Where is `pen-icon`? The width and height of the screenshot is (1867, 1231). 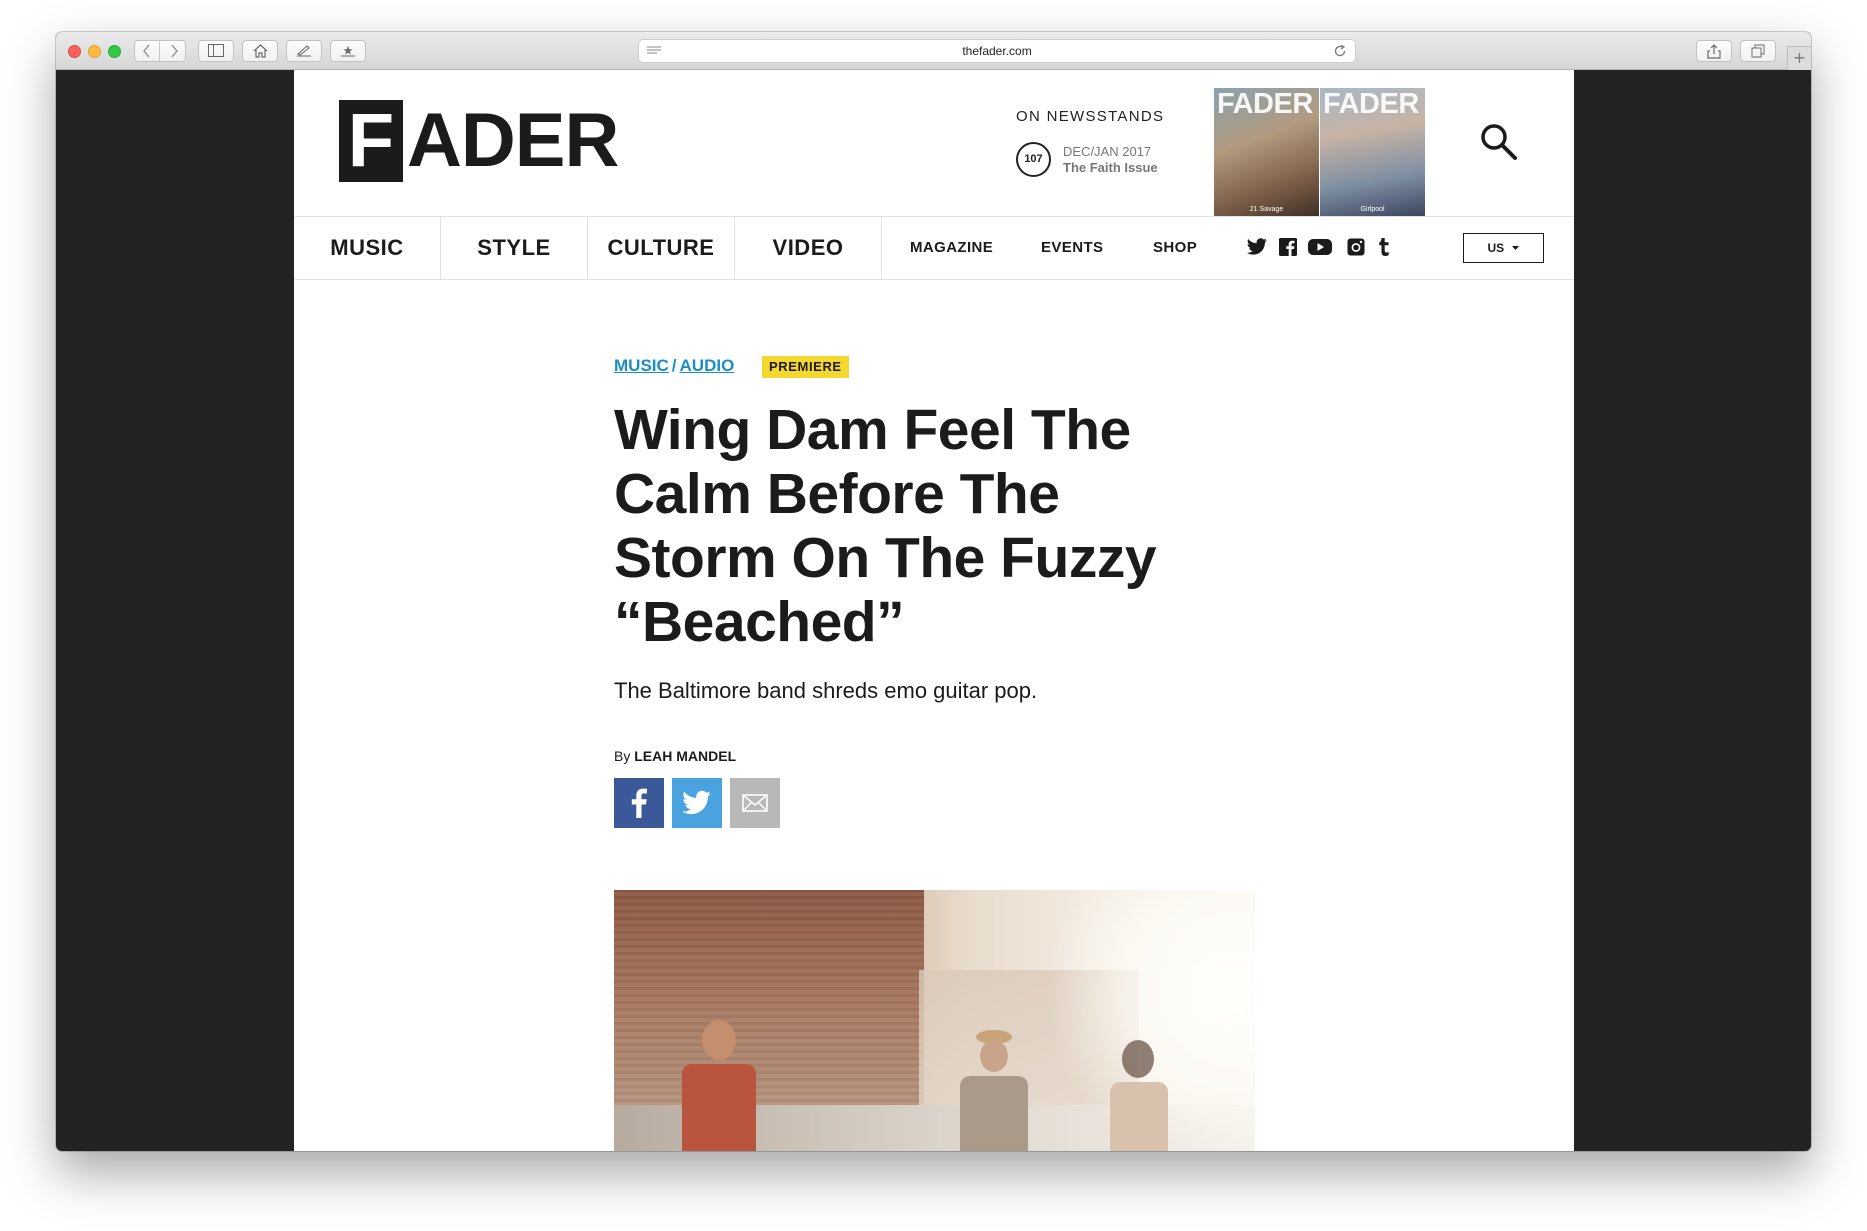
pen-icon is located at coordinates (304, 51).